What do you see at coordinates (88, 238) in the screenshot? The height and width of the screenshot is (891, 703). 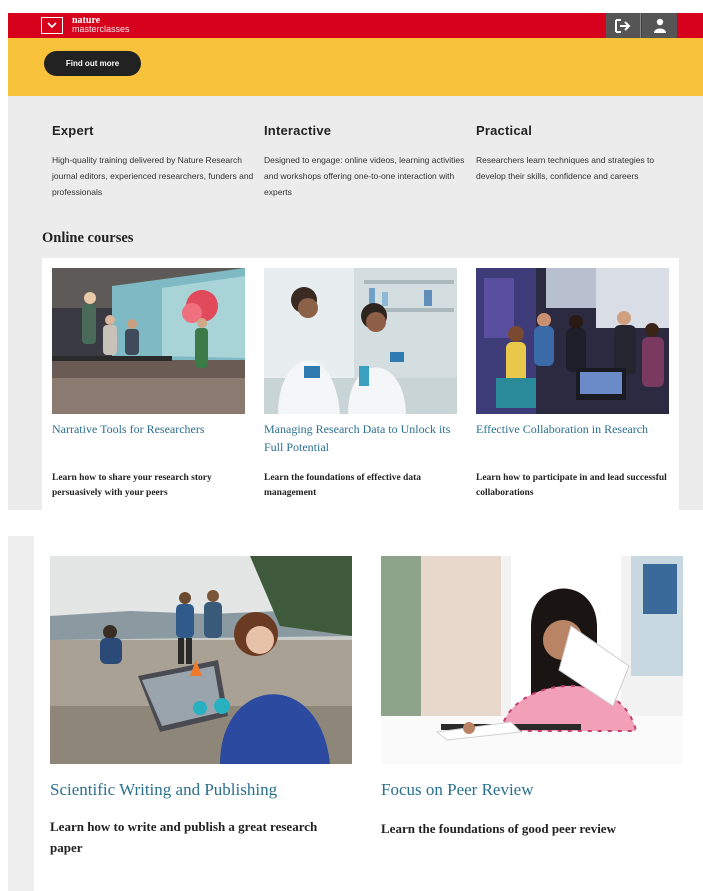 I see `online-courses-heading: Online courses` at bounding box center [88, 238].